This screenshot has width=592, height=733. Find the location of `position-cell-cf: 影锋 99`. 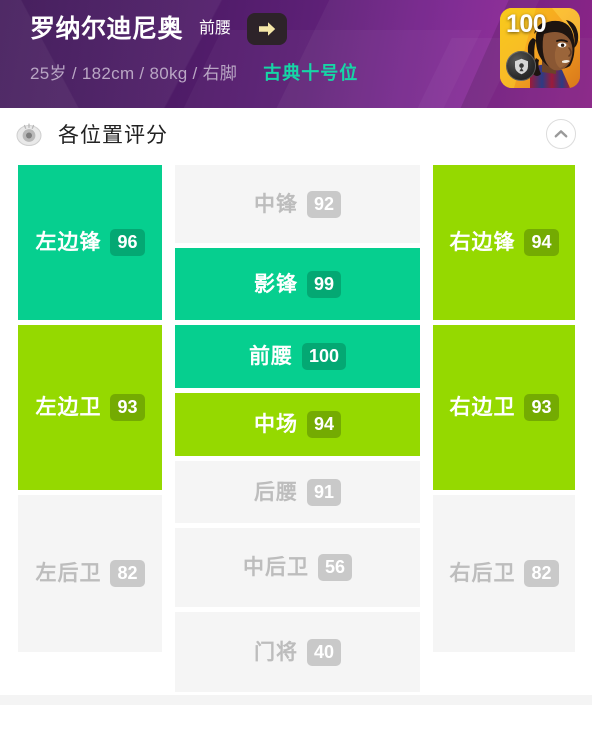

position-cell-cf: 影锋 99 is located at coordinates (297, 284).